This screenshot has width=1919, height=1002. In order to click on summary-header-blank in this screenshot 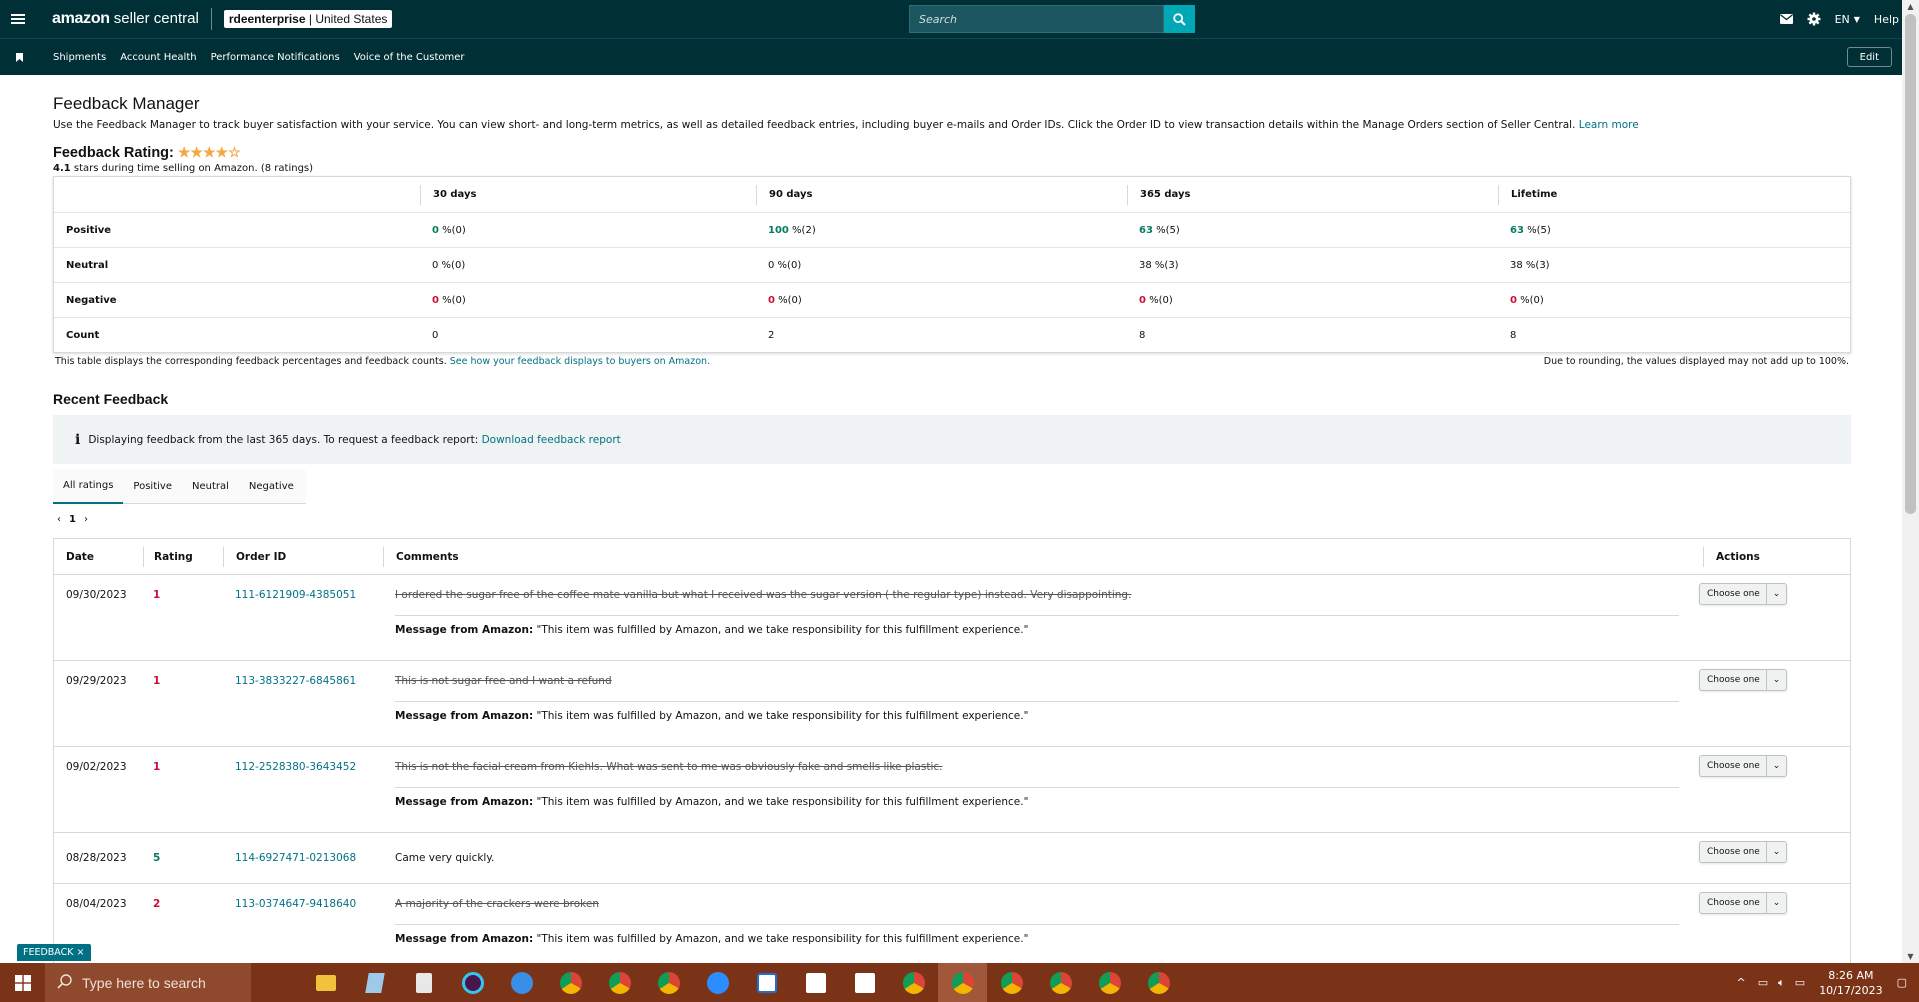, I will do `click(237, 195)`.